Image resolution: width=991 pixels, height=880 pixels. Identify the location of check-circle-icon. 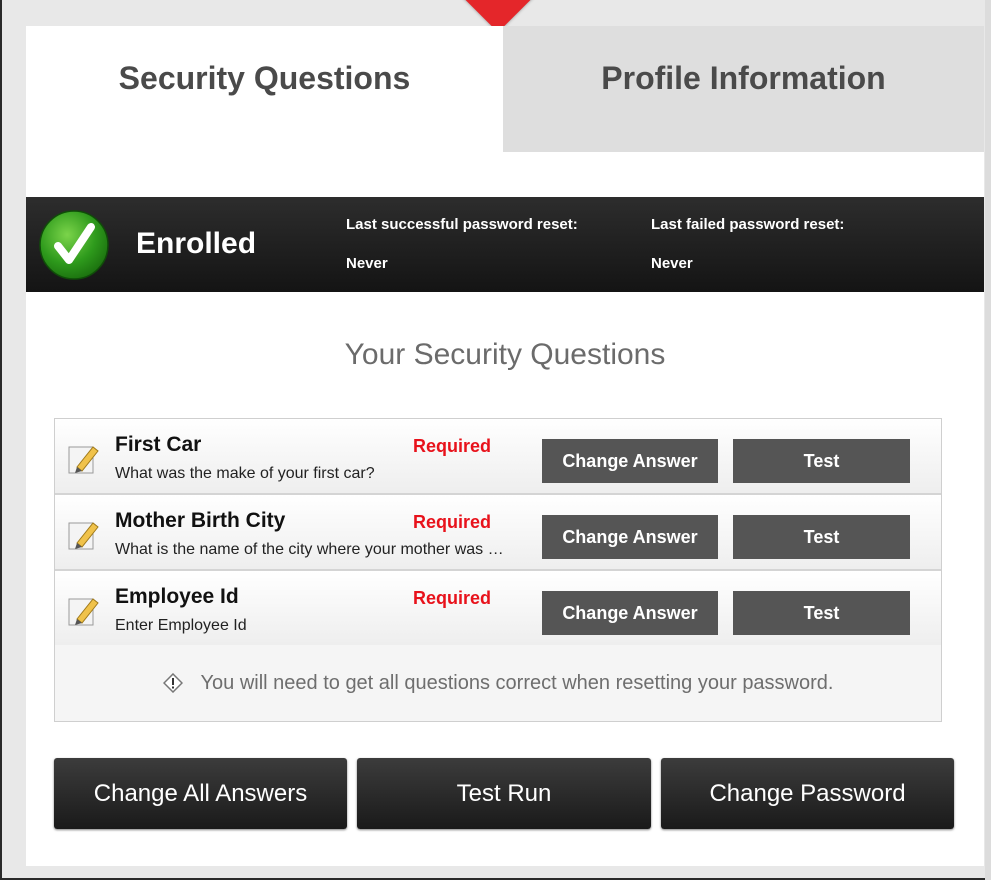
(74, 245).